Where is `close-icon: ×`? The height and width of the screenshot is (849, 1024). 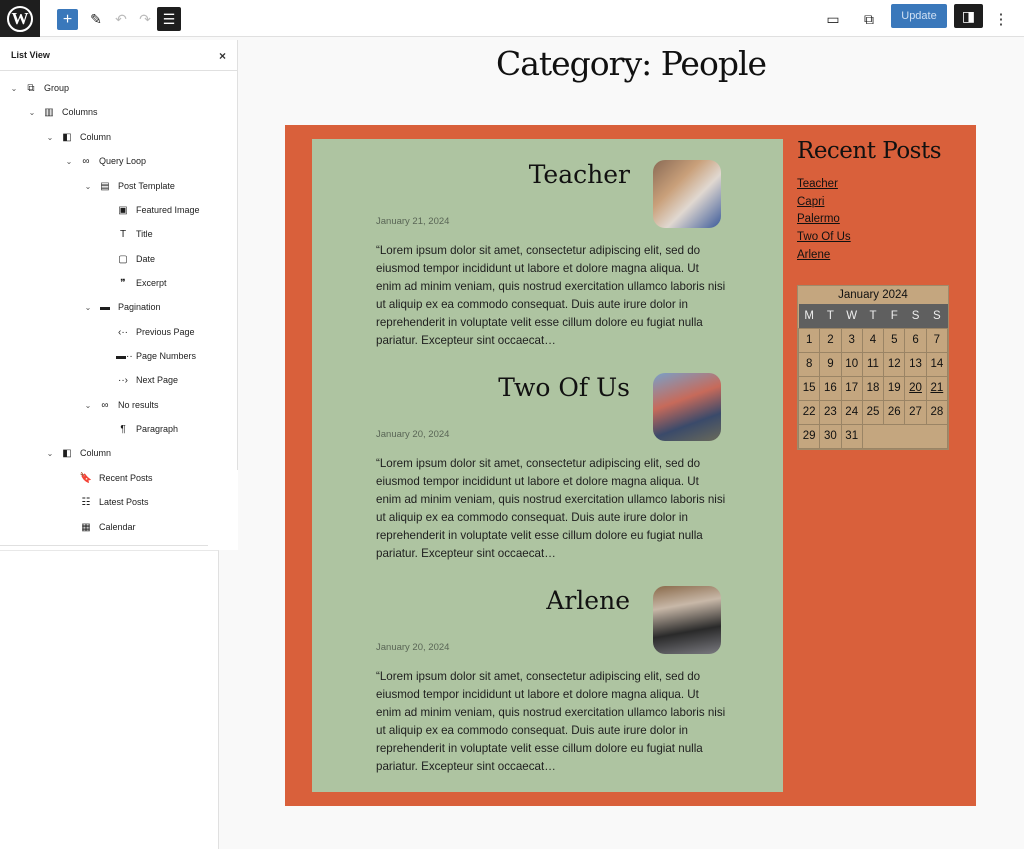 close-icon: × is located at coordinates (222, 56).